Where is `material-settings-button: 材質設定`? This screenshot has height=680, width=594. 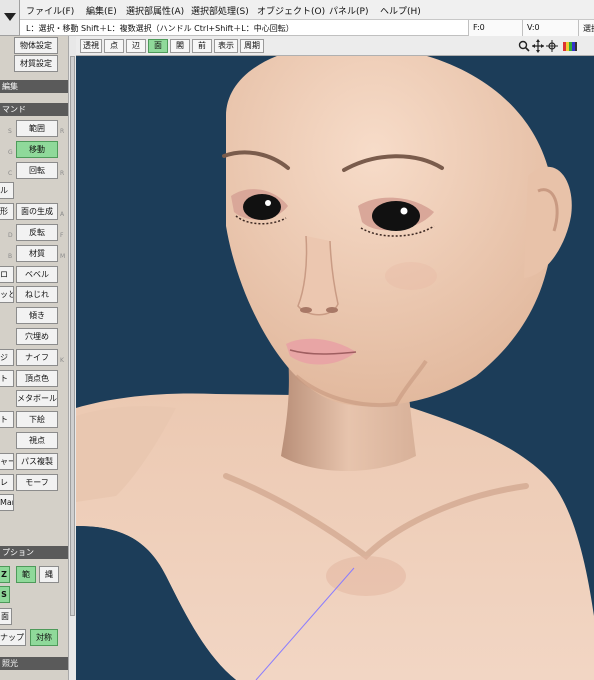 material-settings-button: 材質設定 is located at coordinates (36, 63).